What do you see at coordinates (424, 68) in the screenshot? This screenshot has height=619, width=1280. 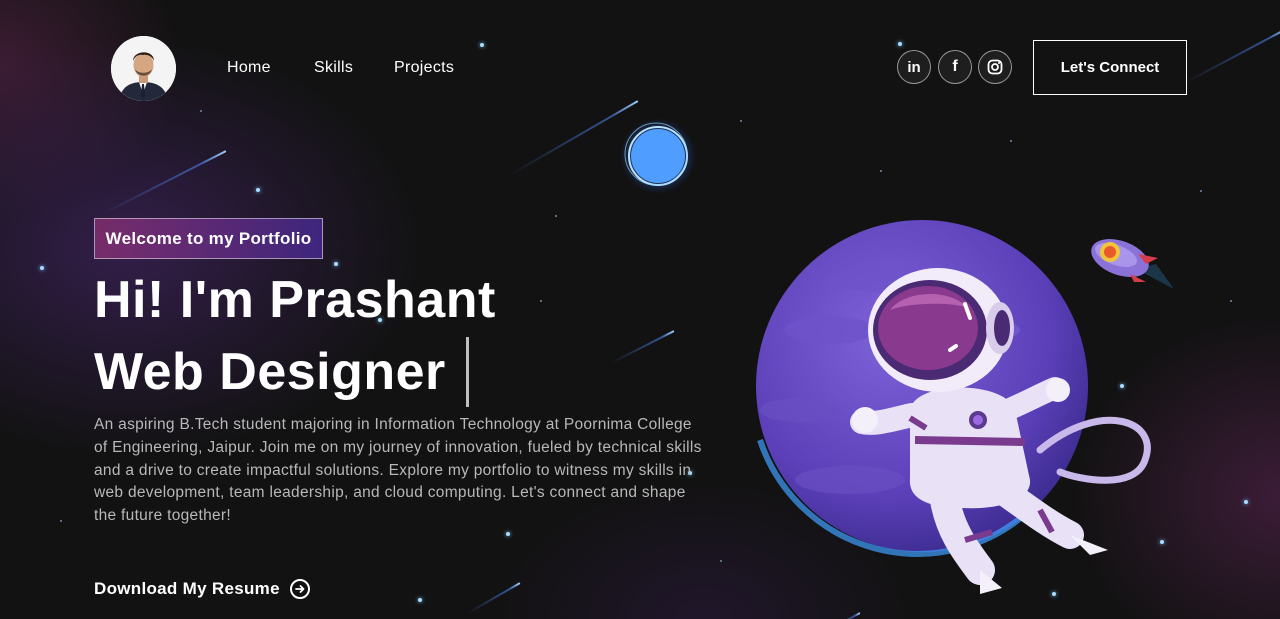 I see `nav-link-projects: Projects` at bounding box center [424, 68].